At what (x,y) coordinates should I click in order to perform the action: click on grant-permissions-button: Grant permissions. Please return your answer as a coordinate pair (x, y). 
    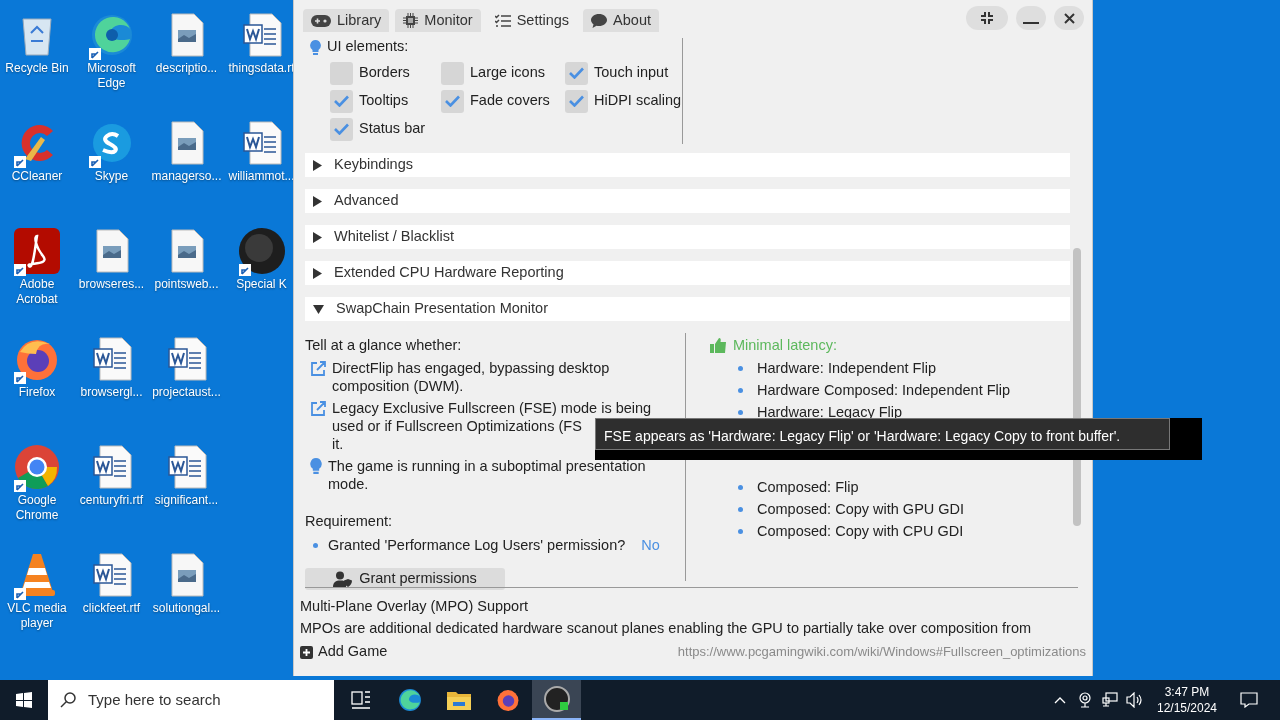
    Looking at the image, I should click on (405, 578).